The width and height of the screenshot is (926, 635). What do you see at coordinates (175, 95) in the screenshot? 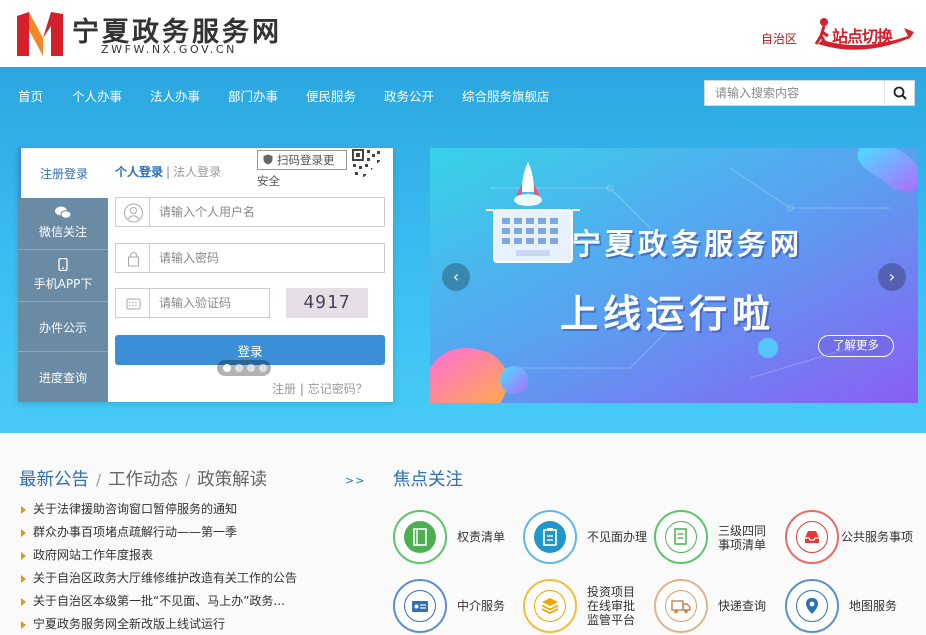
I see `nav-item-corporate: 法人办事` at bounding box center [175, 95].